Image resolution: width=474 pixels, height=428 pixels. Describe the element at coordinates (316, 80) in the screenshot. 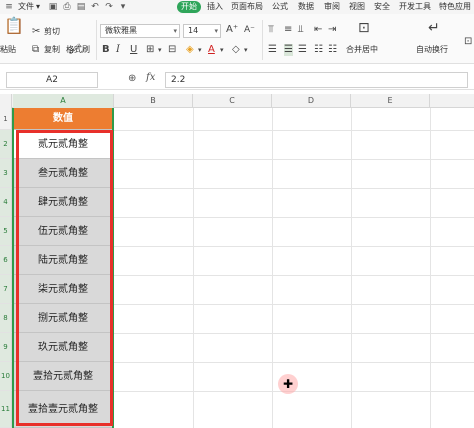

I see `formula-input: 2.2` at that location.